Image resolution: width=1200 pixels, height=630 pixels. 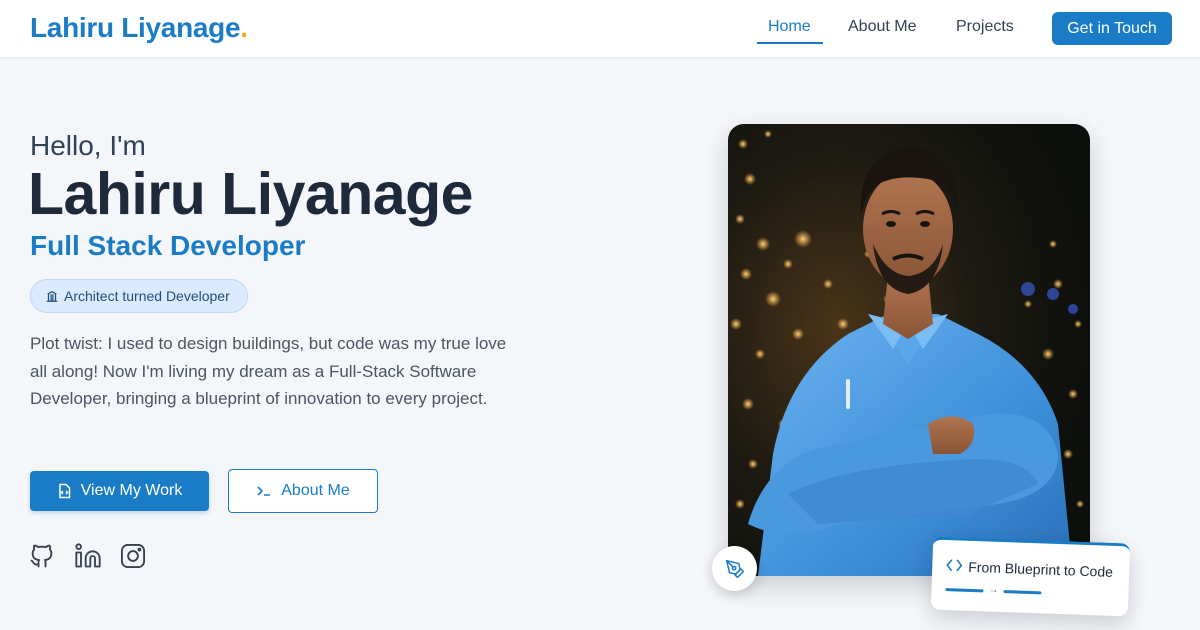 What do you see at coordinates (1022, 591) in the screenshot?
I see `progress-bar-right` at bounding box center [1022, 591].